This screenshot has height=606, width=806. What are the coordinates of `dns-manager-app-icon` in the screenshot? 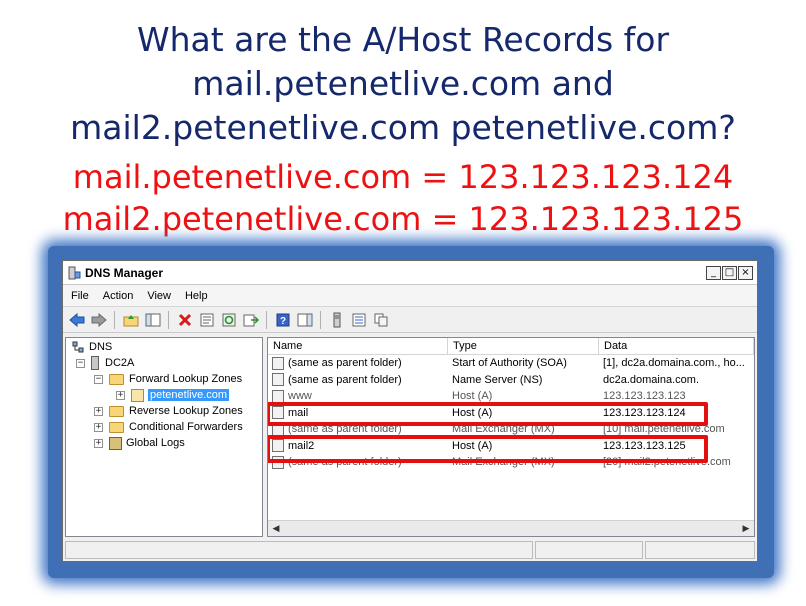 It's located at (74, 272).